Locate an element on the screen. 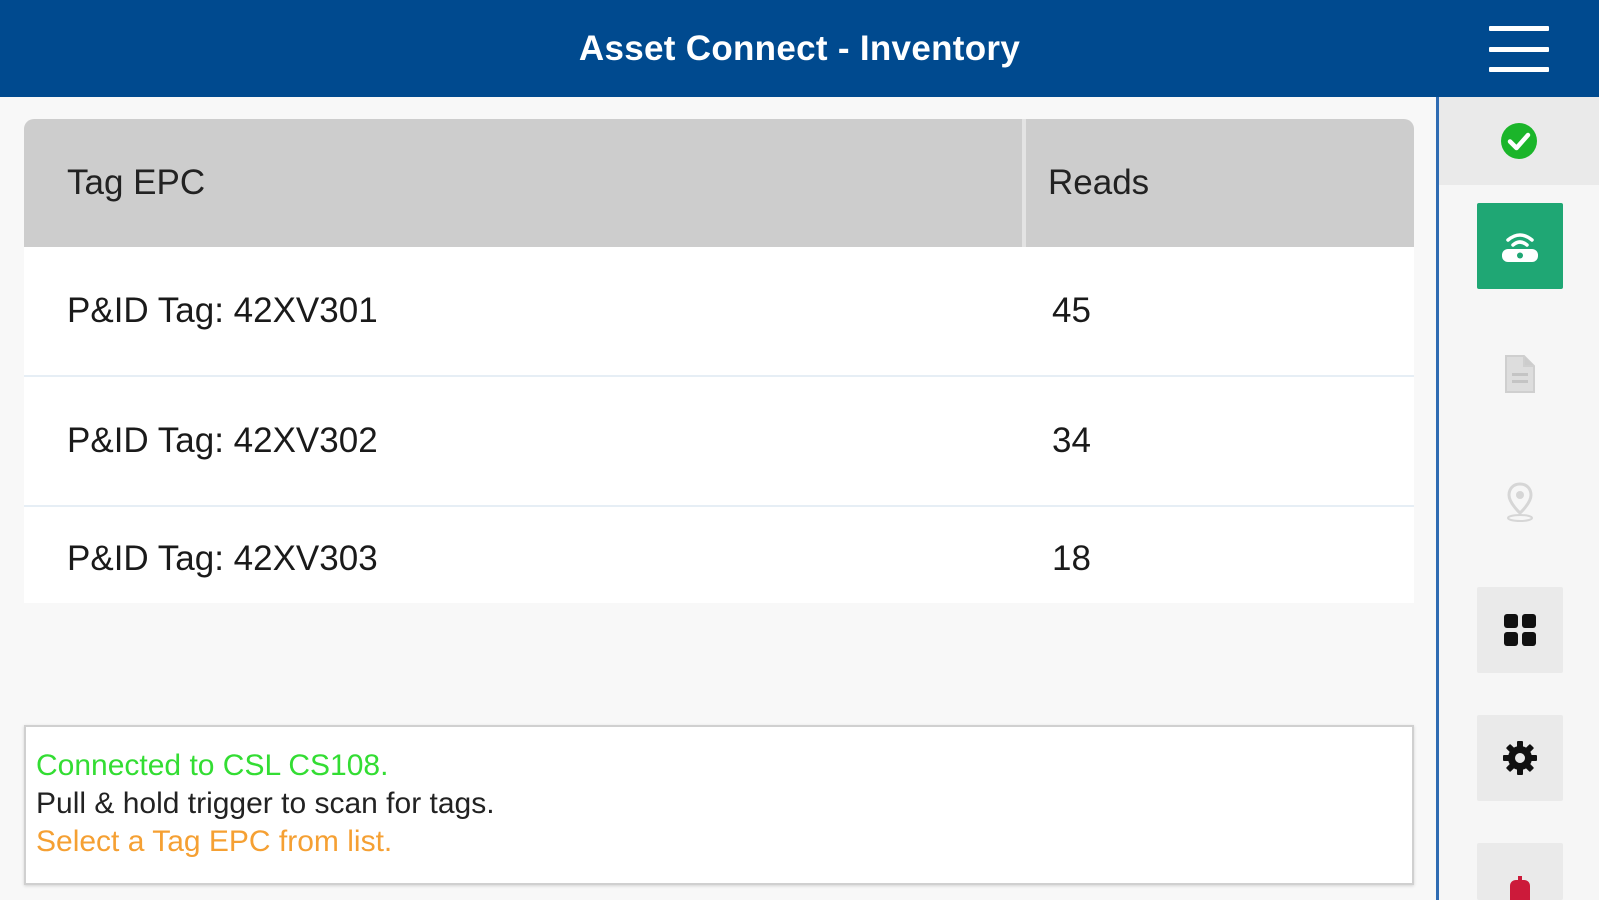 The height and width of the screenshot is (900, 1599). grid-icon is located at coordinates (1520, 630).